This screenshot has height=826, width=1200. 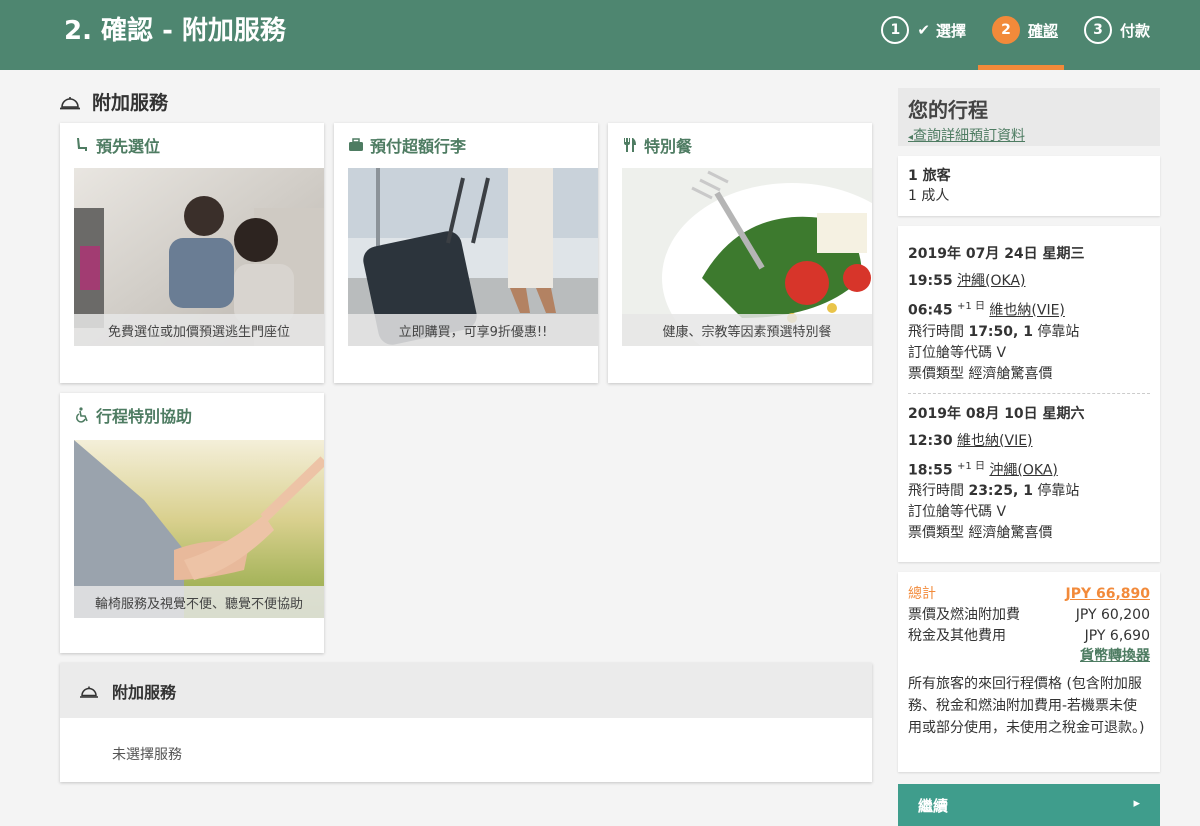 What do you see at coordinates (922, 594) in the screenshot?
I see `total-label: 總計` at bounding box center [922, 594].